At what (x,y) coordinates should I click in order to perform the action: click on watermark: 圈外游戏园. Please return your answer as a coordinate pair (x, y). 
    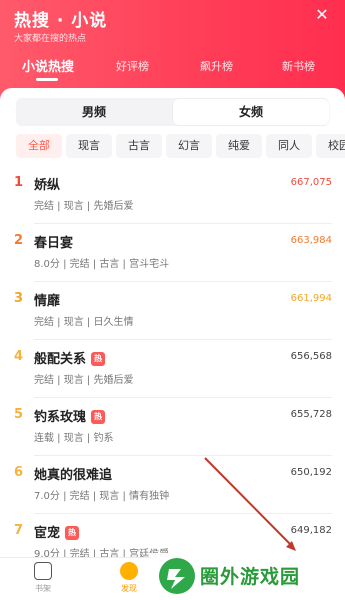
    Looking at the image, I should click on (247, 576).